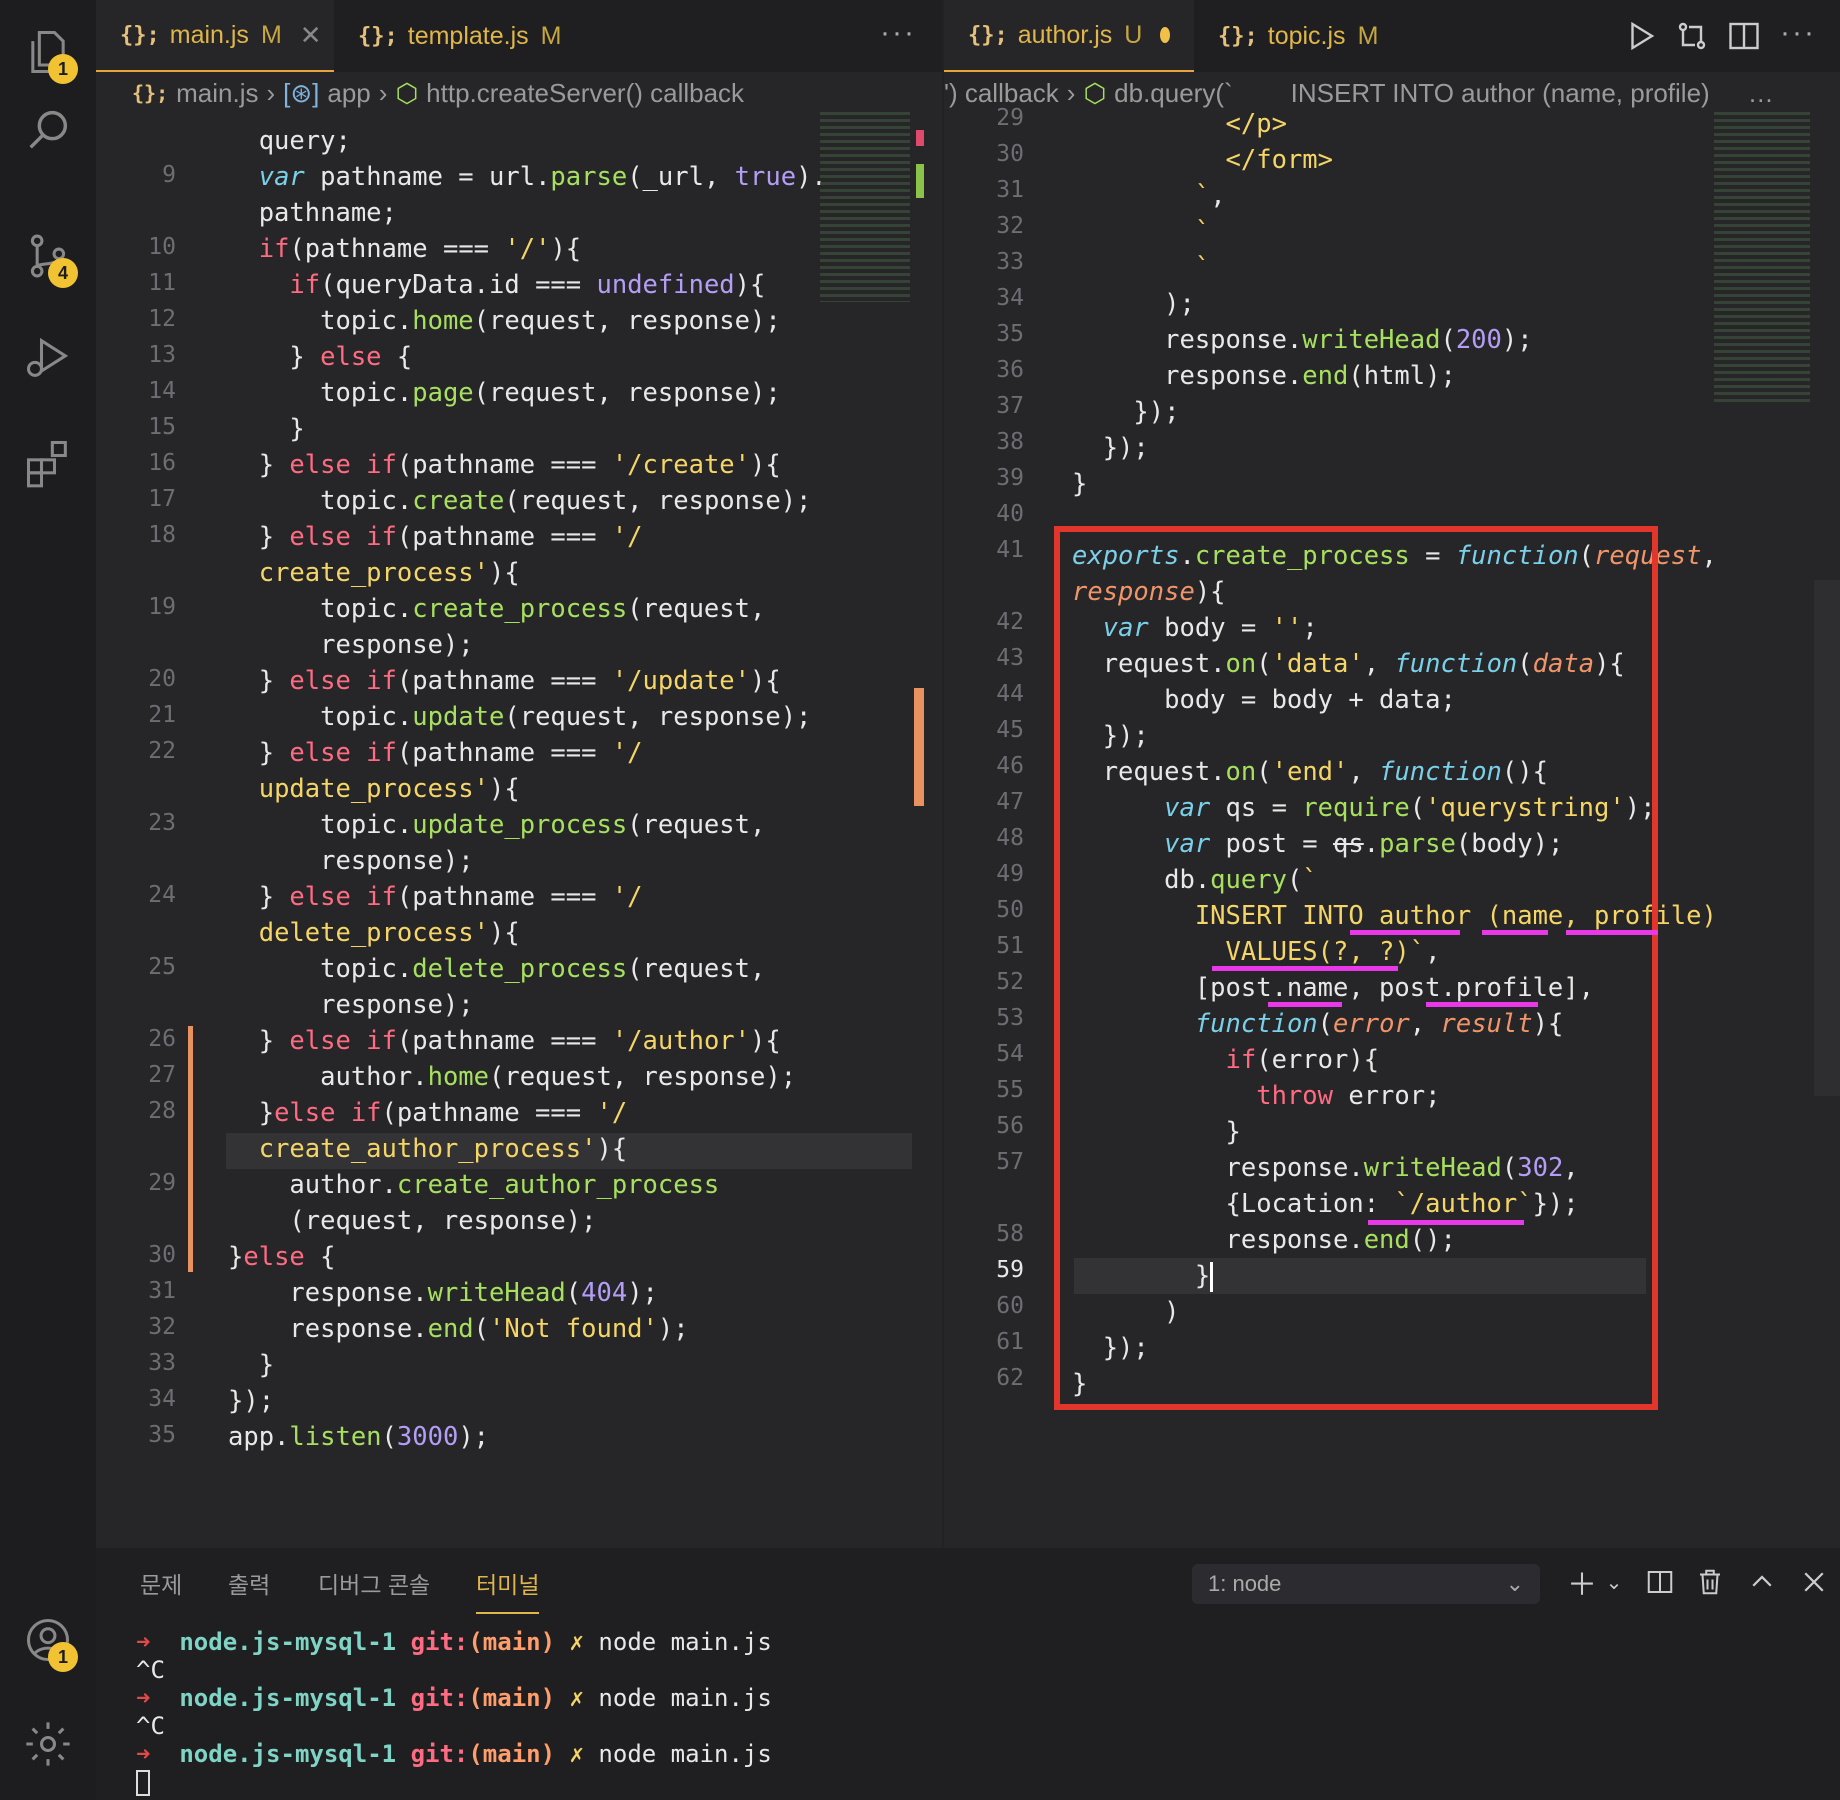 This screenshot has height=1800, width=1840. What do you see at coordinates (63, 69) in the screenshot?
I see `explorer-badge: 1` at bounding box center [63, 69].